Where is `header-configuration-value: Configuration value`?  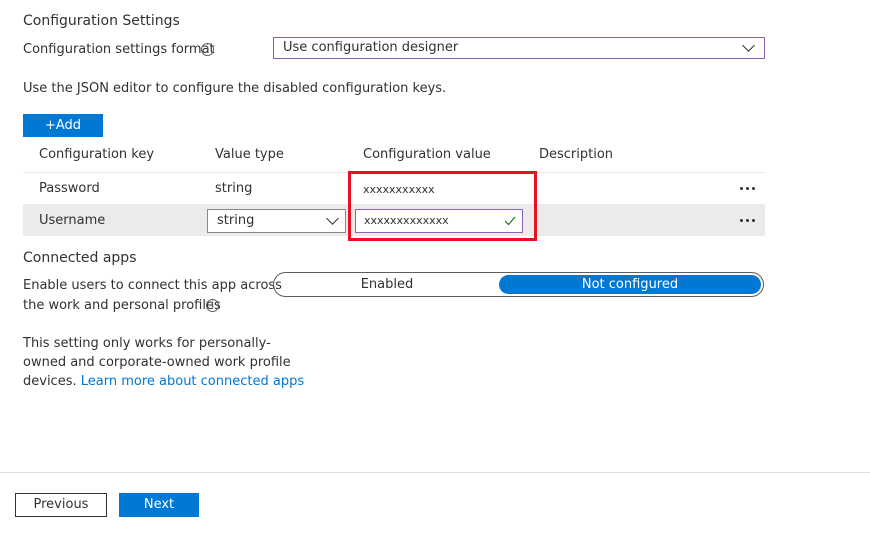 header-configuration-value: Configuration value is located at coordinates (427, 154).